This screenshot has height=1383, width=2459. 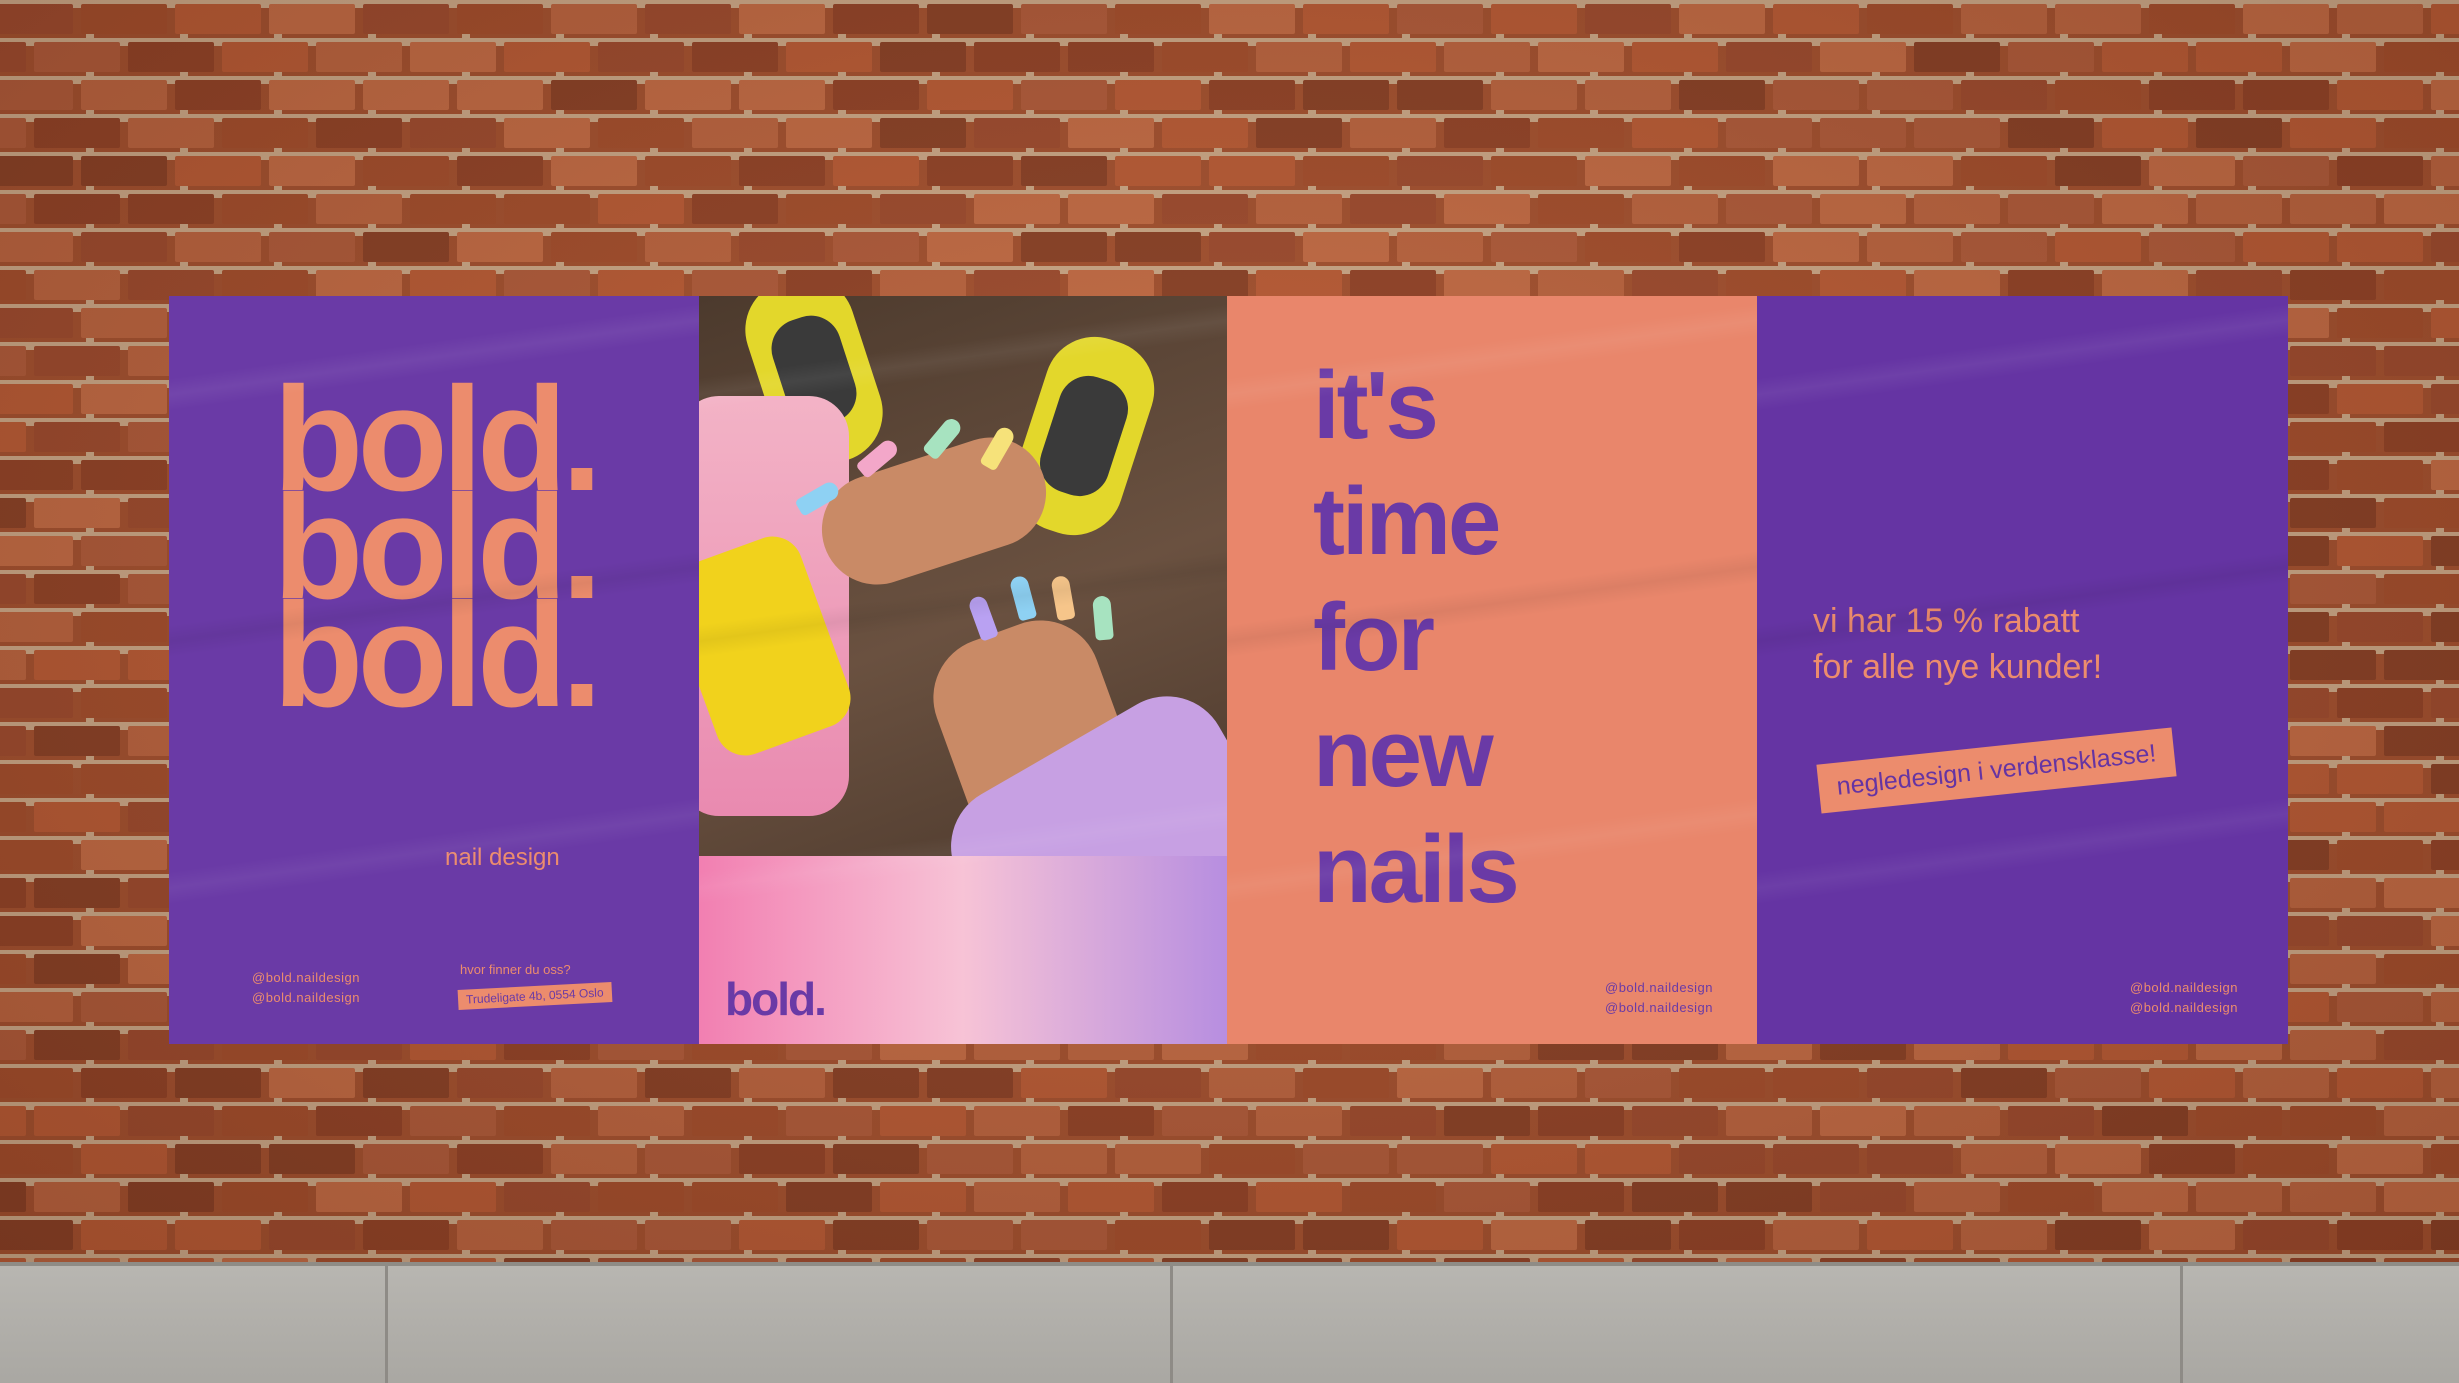 What do you see at coordinates (515, 969) in the screenshot?
I see `location-question: hvor finner du oss?` at bounding box center [515, 969].